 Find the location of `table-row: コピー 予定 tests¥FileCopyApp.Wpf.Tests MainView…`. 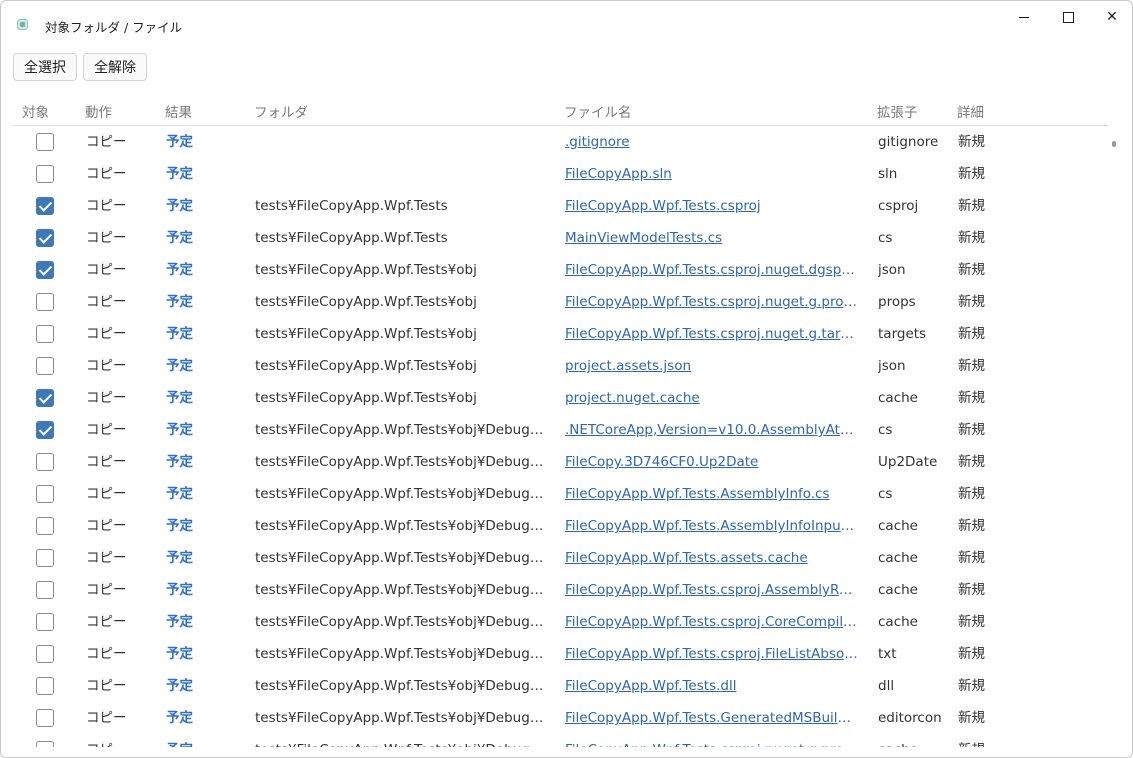

table-row: コピー 予定 tests¥FileCopyApp.Wpf.Tests MainView… is located at coordinates (560, 238).